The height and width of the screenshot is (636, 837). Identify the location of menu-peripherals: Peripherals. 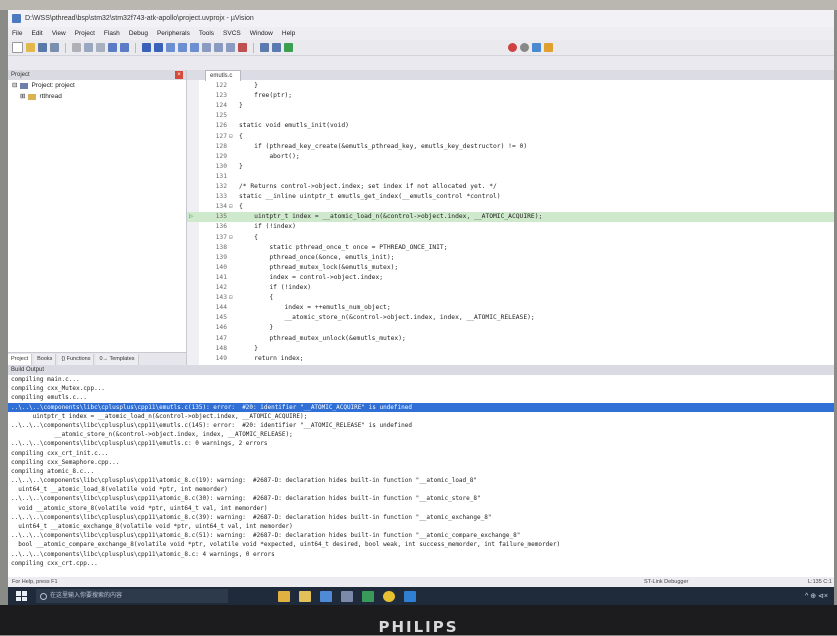
(173, 33).